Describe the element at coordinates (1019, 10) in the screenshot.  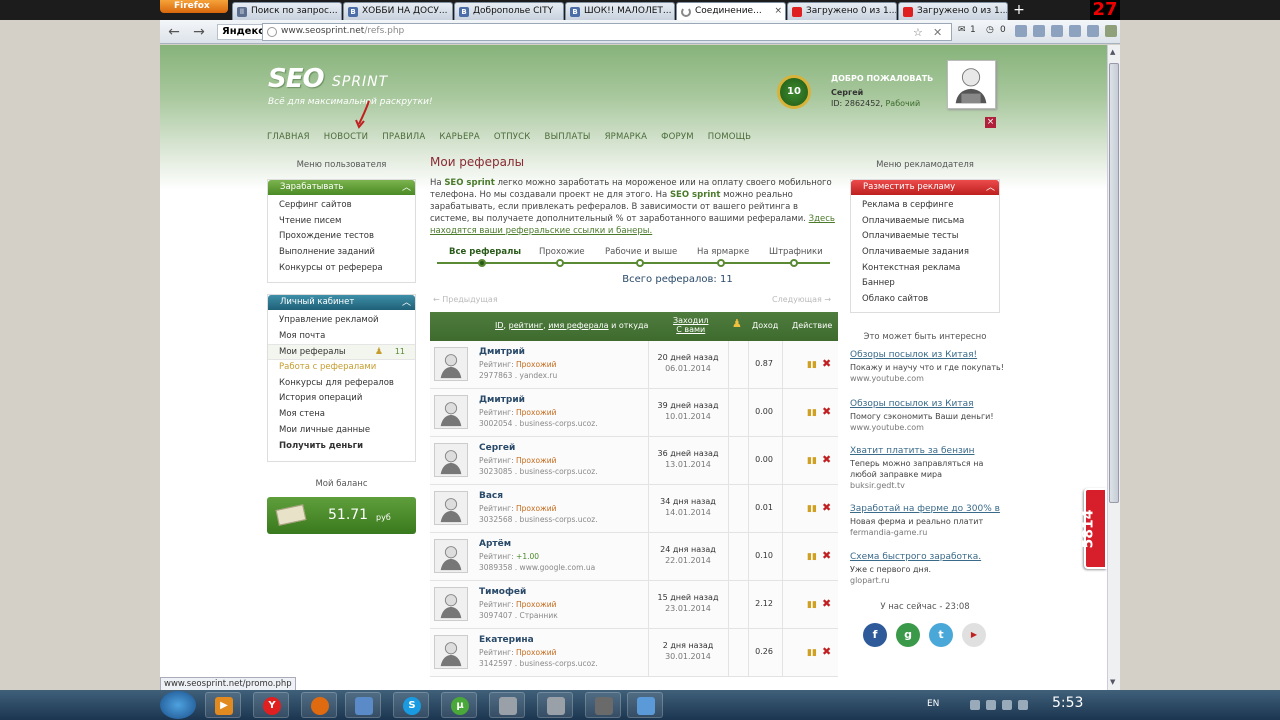
I see `new-tab-button: +` at that location.